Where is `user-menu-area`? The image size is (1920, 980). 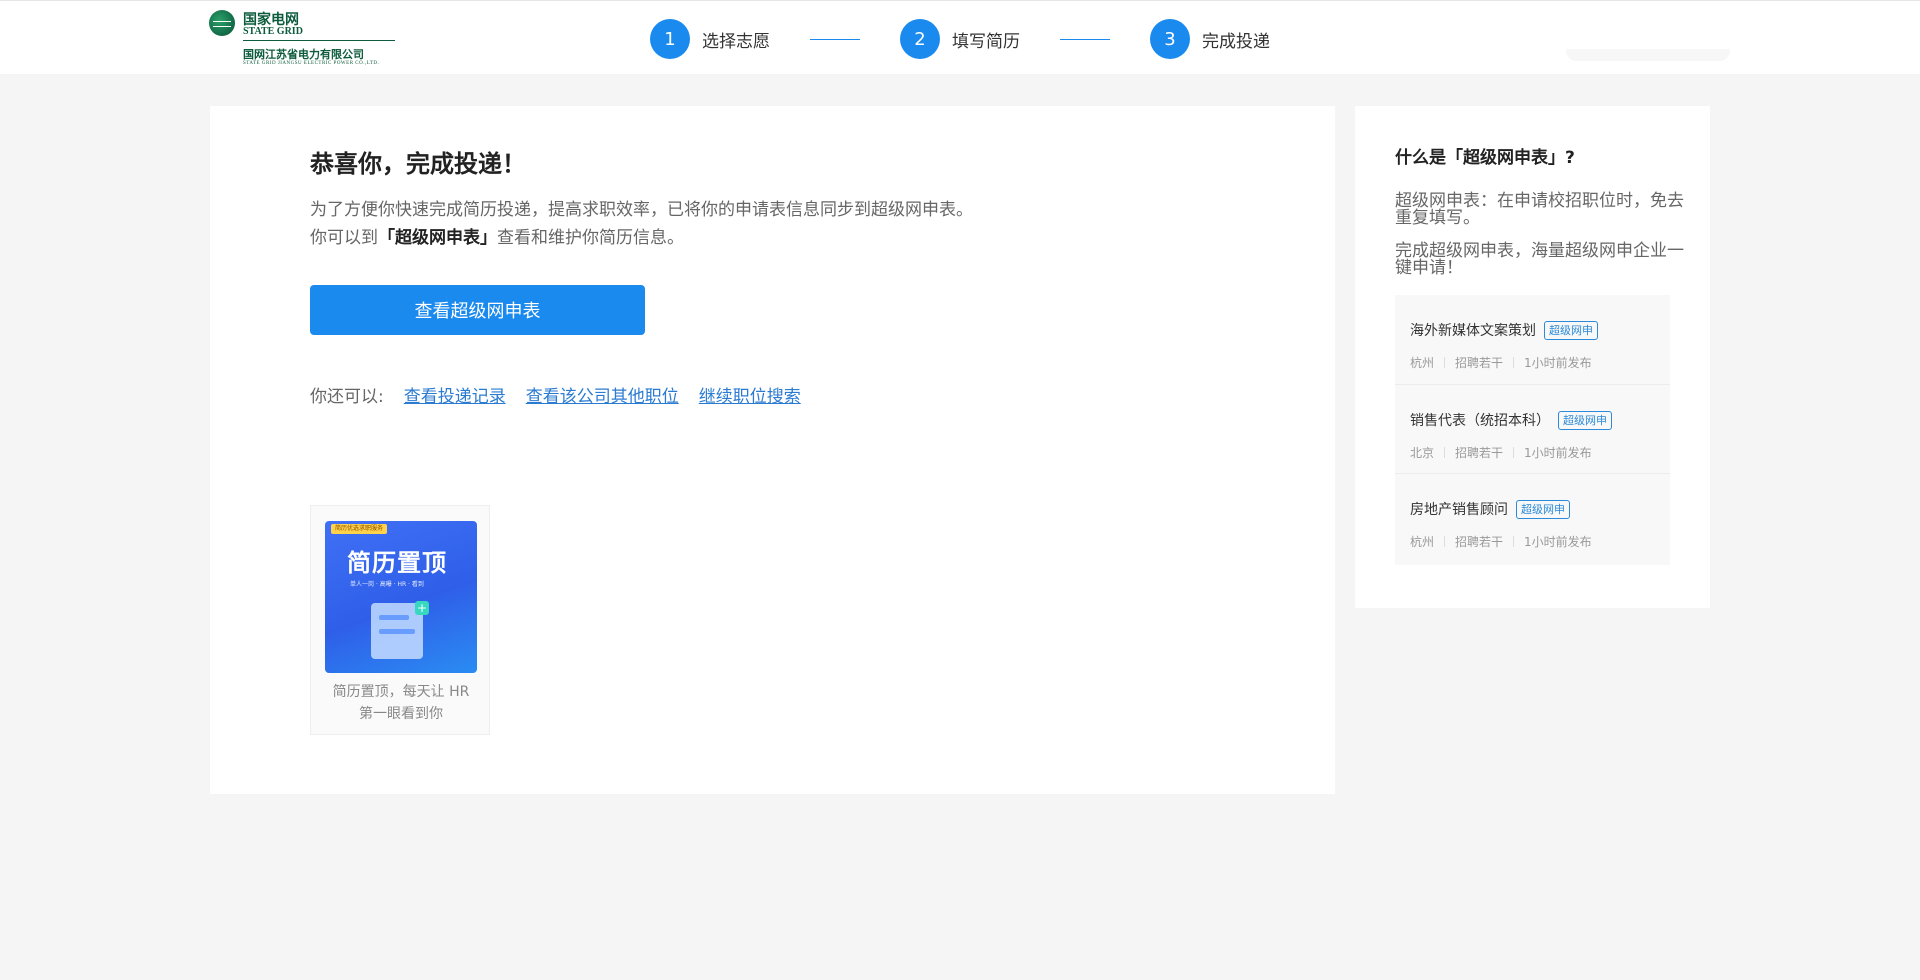
user-menu-area is located at coordinates (1648, 40).